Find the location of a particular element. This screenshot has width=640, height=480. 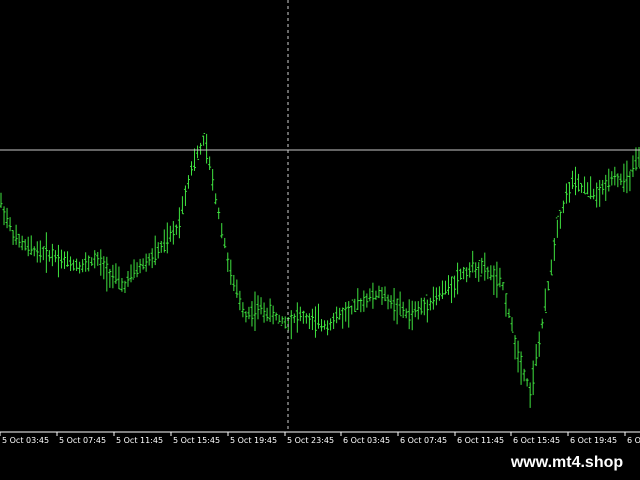

time-axis-label: 6 Oct is located at coordinates (633, 440).